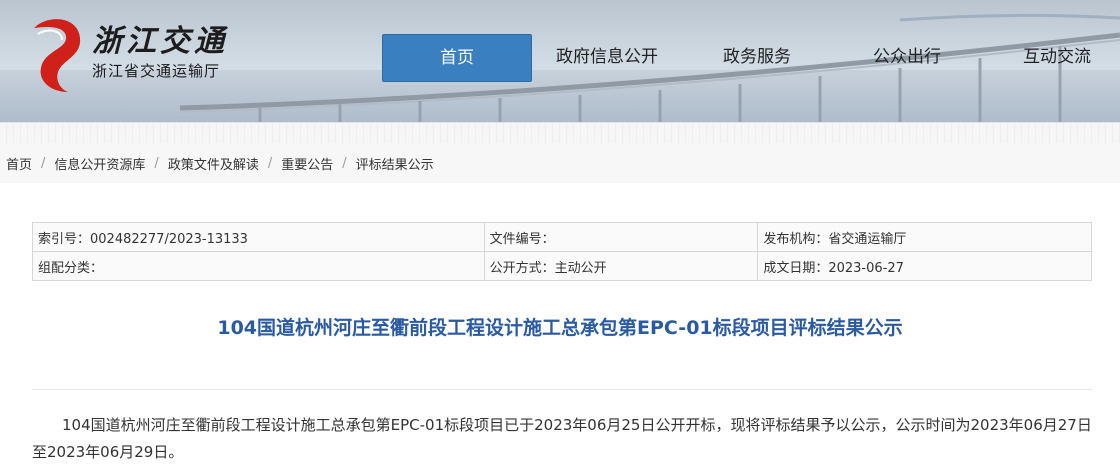  Describe the element at coordinates (19, 163) in the screenshot. I see `breadcrumb-item-home: 首页` at that location.